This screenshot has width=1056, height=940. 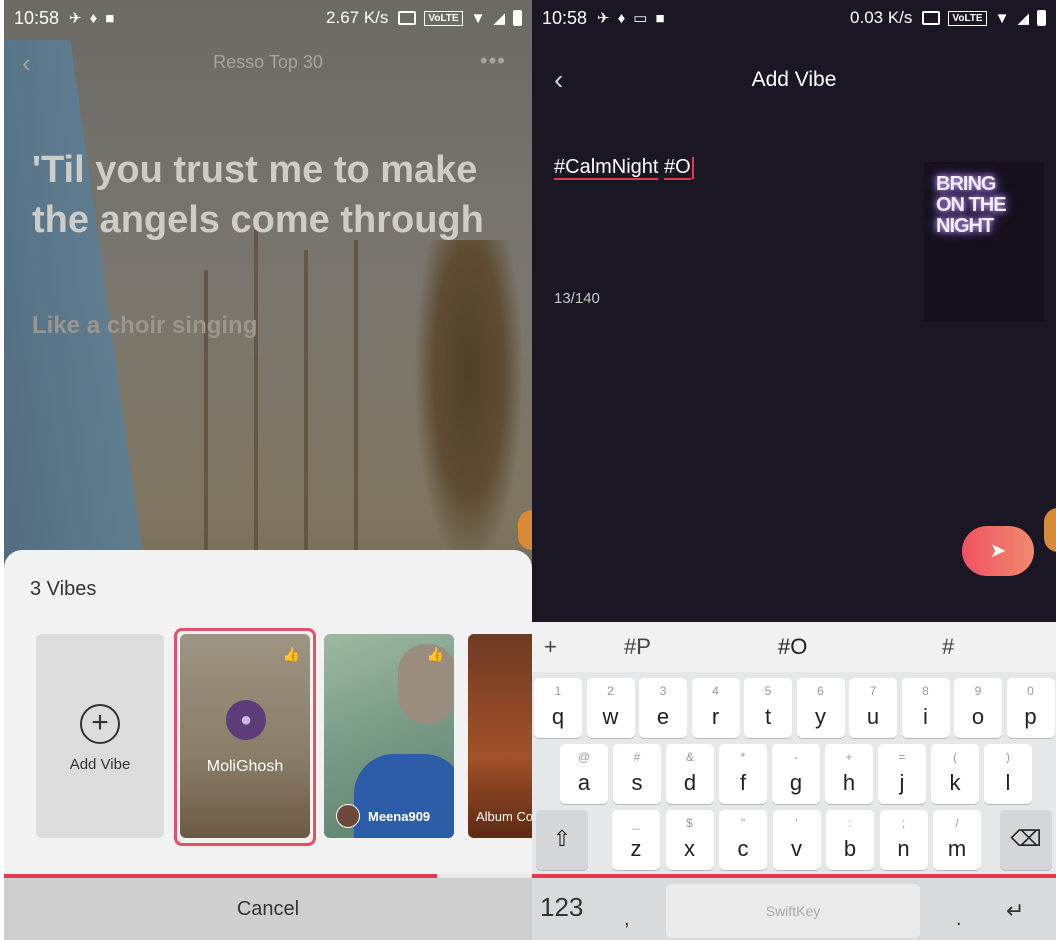 I want to click on key-label: m, so click(x=957, y=848).